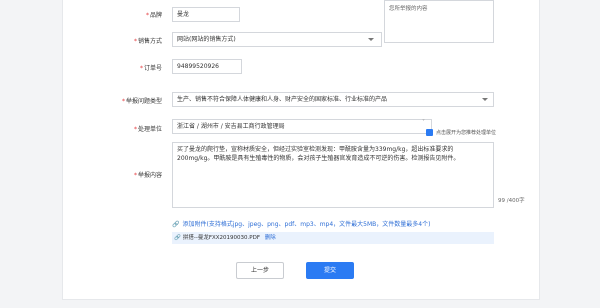 The height and width of the screenshot is (308, 600). Describe the element at coordinates (429, 132) in the screenshot. I see `checkbox-icon` at that location.